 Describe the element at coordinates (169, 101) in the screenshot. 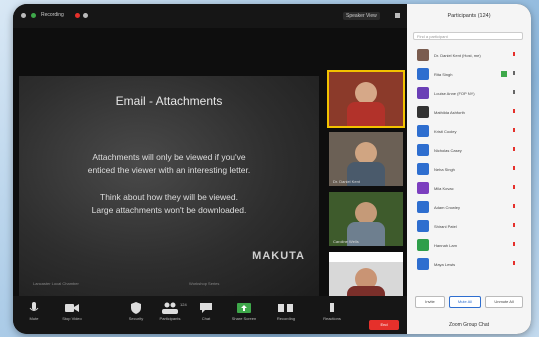

I see `slide-title: Email - Attachments` at that location.